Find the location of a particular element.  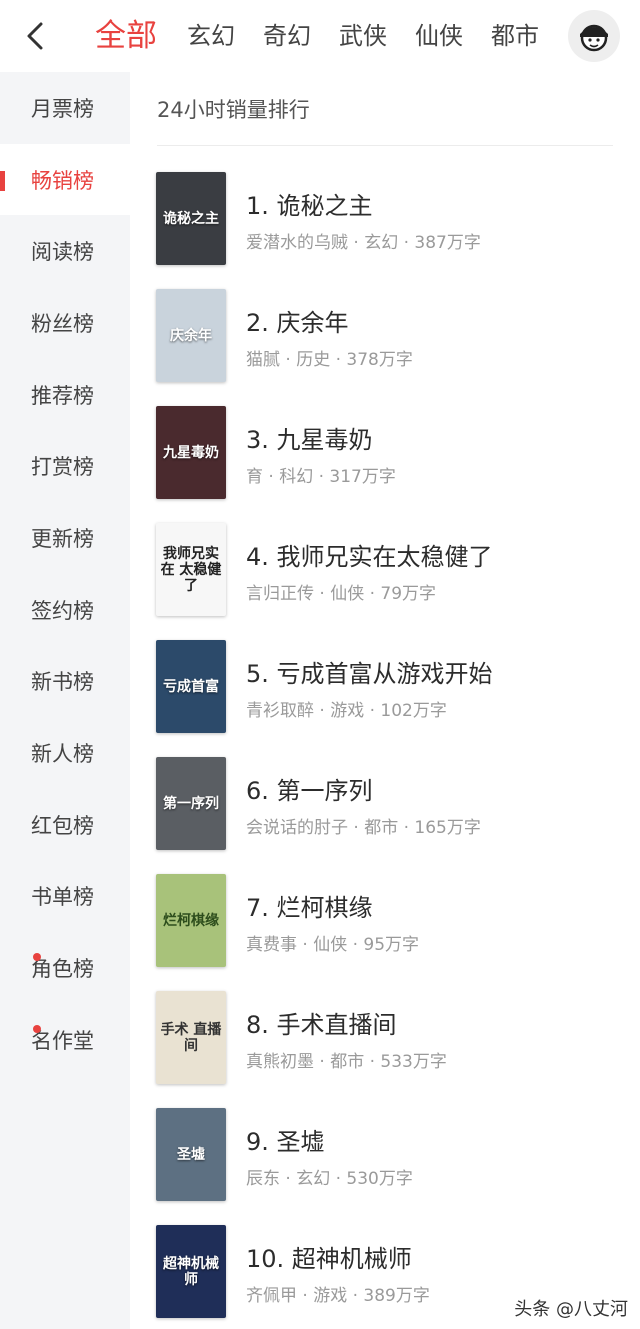

book-item: 诡秘之主 1. 诡秘之主 爱潜水的乌贼 · 玄幻 · 387万字 is located at coordinates (386, 219).